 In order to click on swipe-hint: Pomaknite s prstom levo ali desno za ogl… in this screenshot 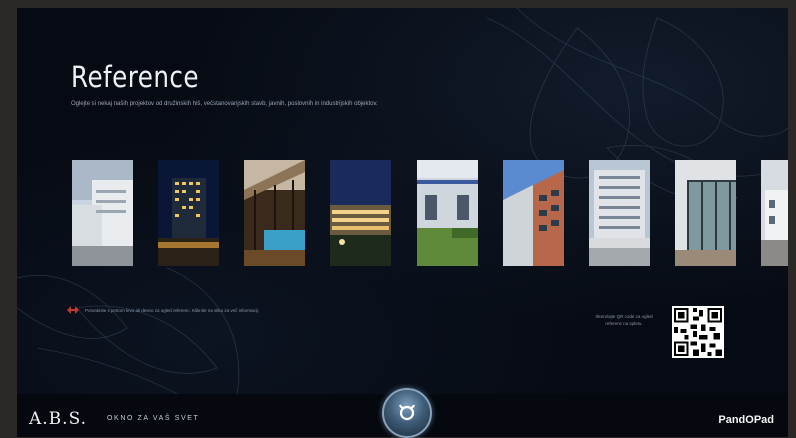, I will do `click(163, 310)`.